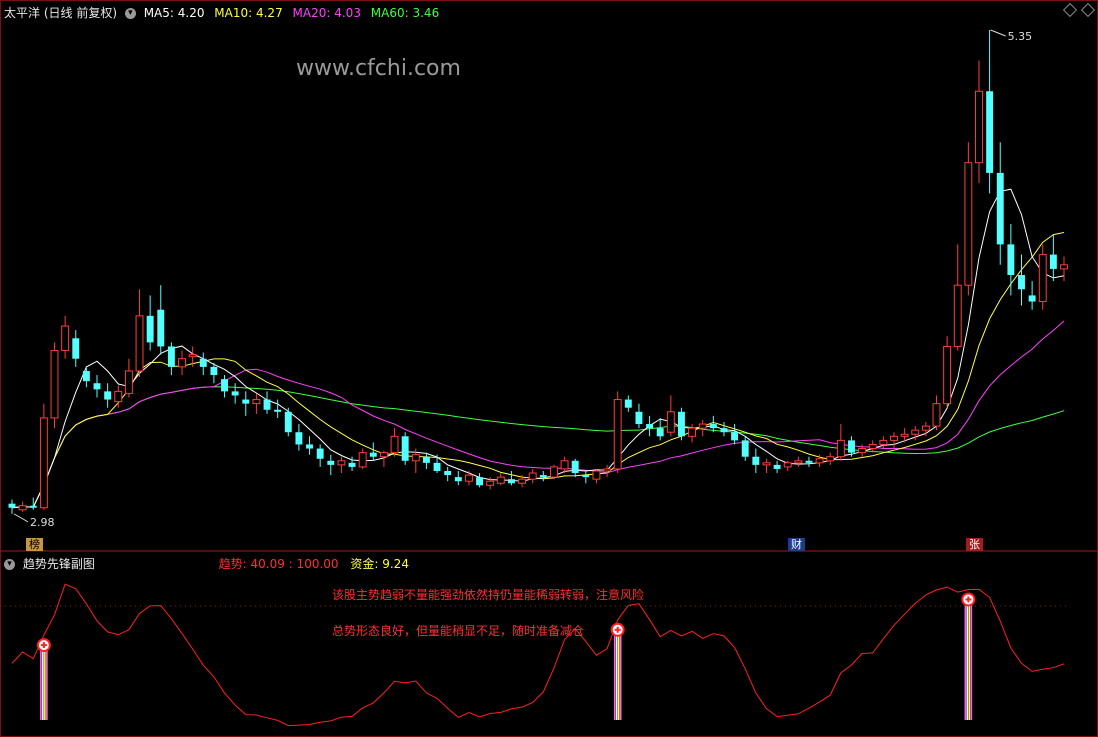 This screenshot has height=737, width=1098. Describe the element at coordinates (1020, 36) in the screenshot. I see `high-price-label: 5.35` at that location.